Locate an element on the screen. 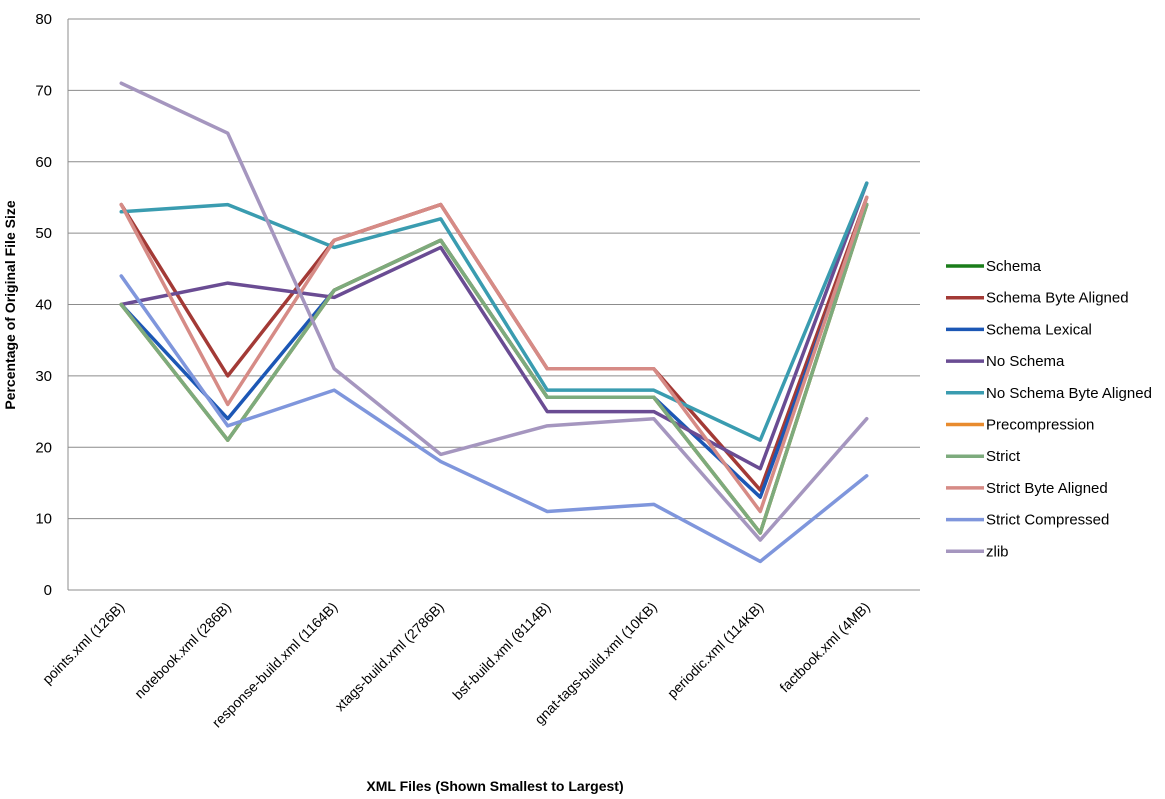  legend-label: zlib is located at coordinates (997, 551).